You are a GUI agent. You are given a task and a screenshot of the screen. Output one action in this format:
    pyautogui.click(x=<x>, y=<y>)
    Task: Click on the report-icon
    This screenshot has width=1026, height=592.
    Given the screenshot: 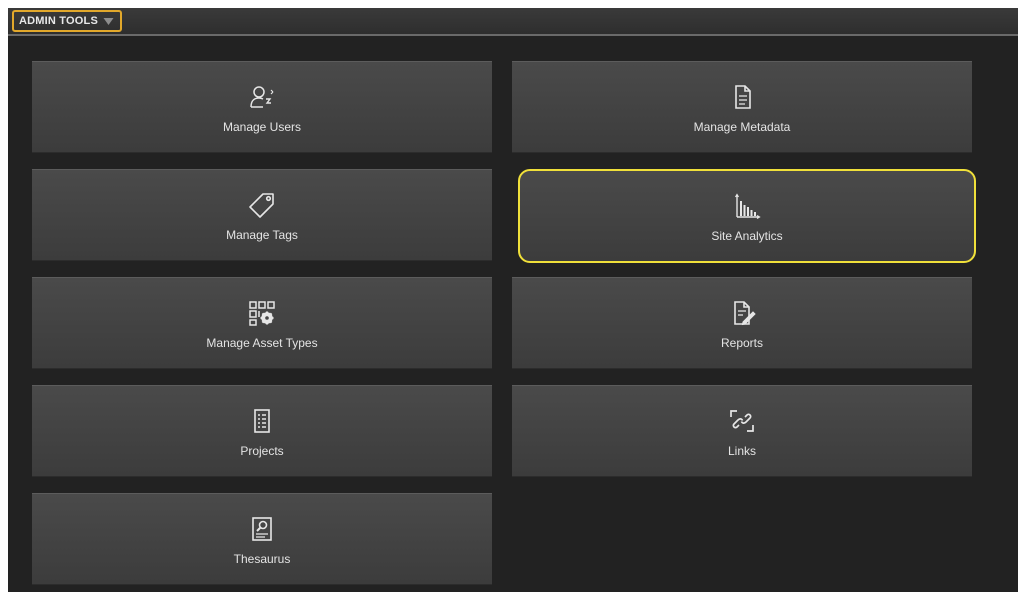 What is the action you would take?
    pyautogui.click(x=742, y=313)
    